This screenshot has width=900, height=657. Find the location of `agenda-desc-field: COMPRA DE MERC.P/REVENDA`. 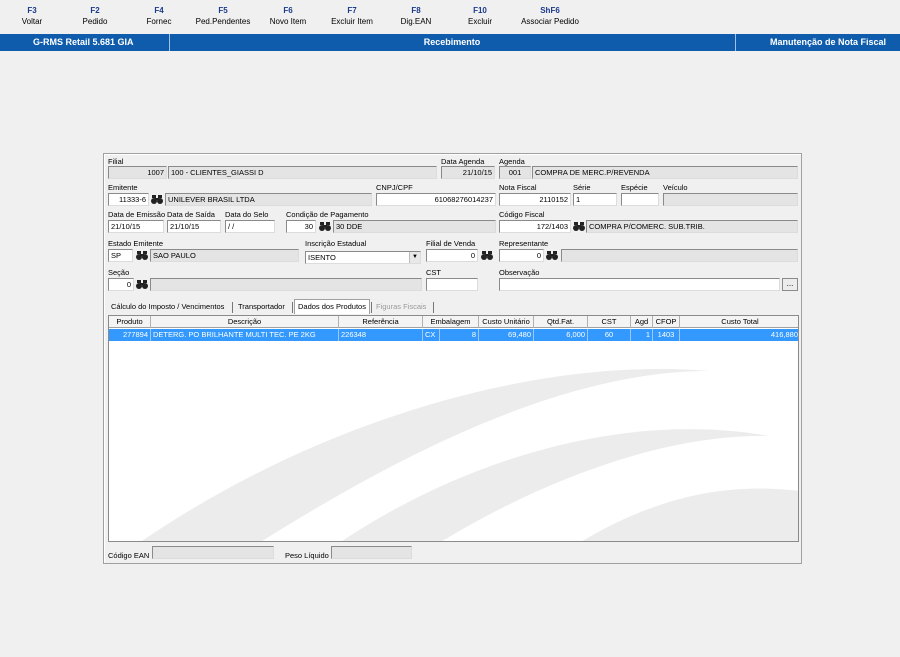

agenda-desc-field: COMPRA DE MERC.P/REVENDA is located at coordinates (665, 172).